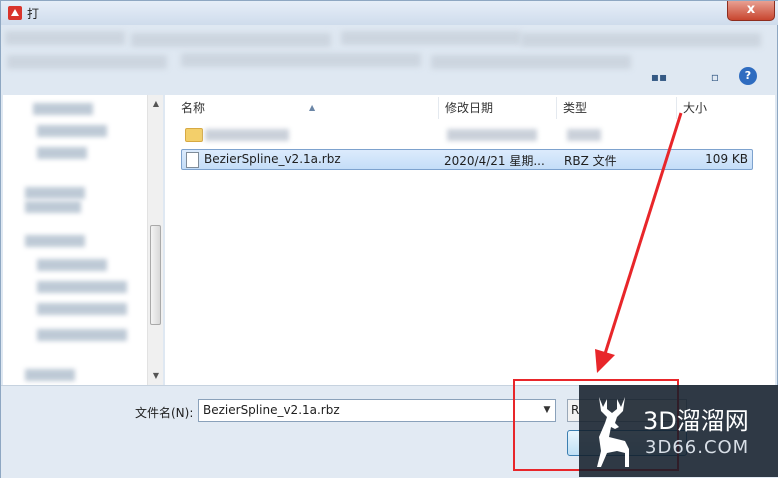 The width and height of the screenshot is (778, 478). What do you see at coordinates (726, 159) in the screenshot?
I see `file-size: 109 KB` at bounding box center [726, 159].